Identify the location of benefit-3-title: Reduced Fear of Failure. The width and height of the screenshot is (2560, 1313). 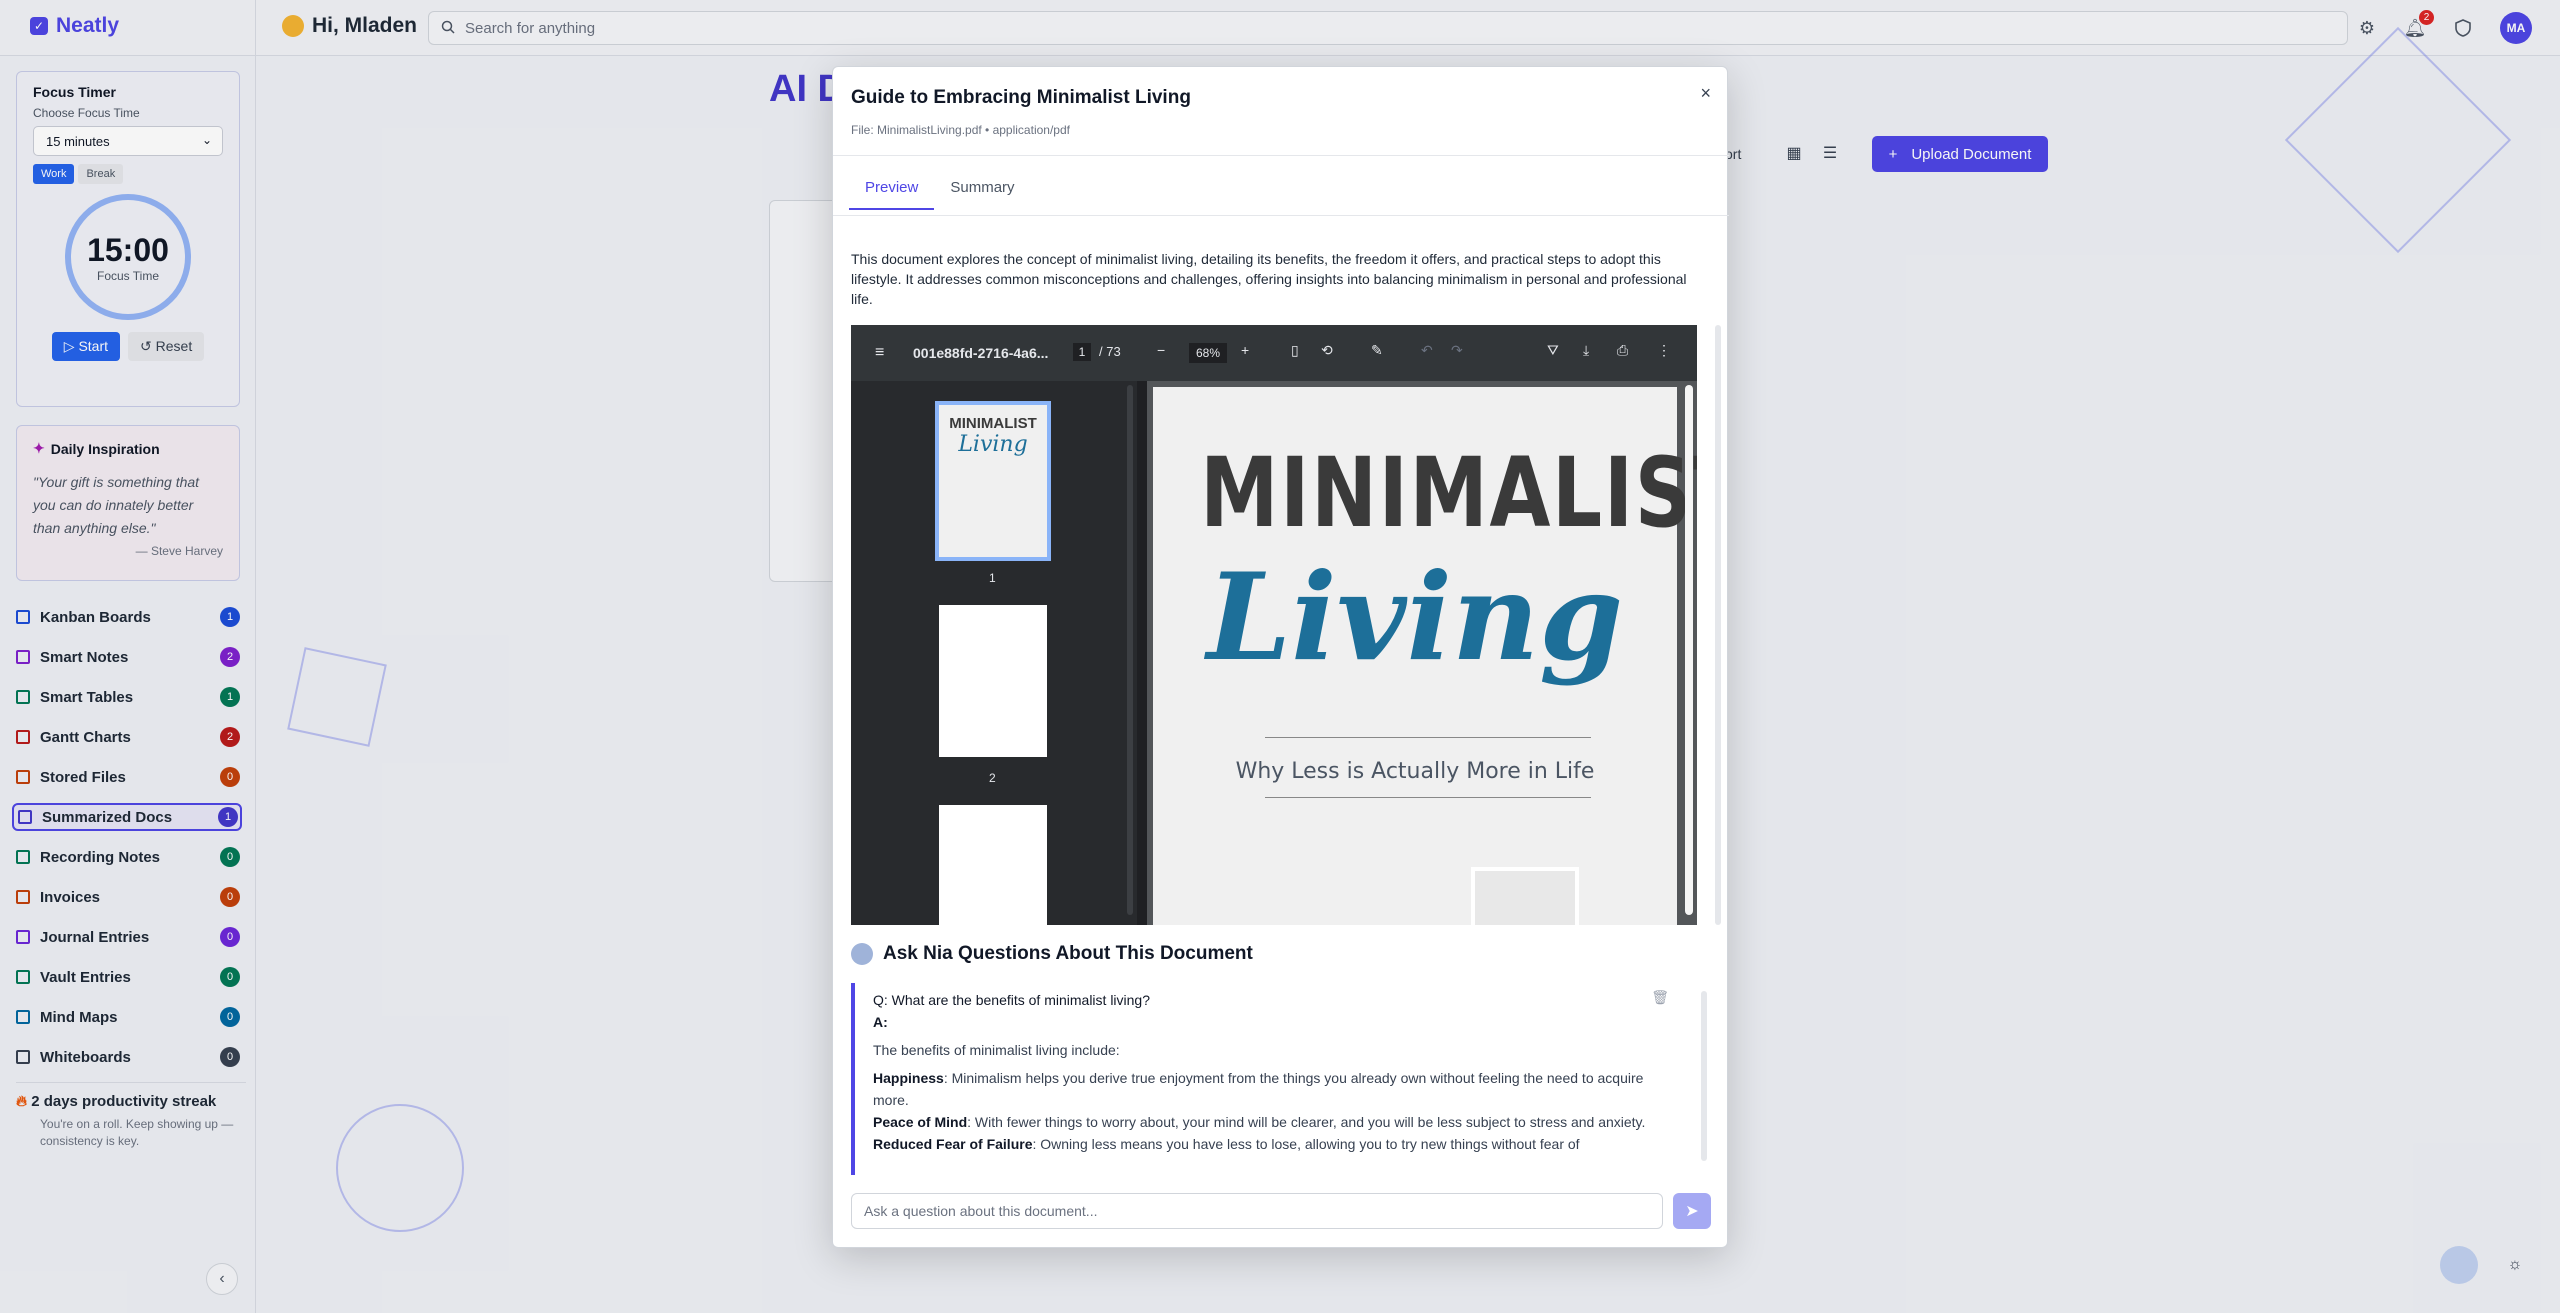
(953, 1144).